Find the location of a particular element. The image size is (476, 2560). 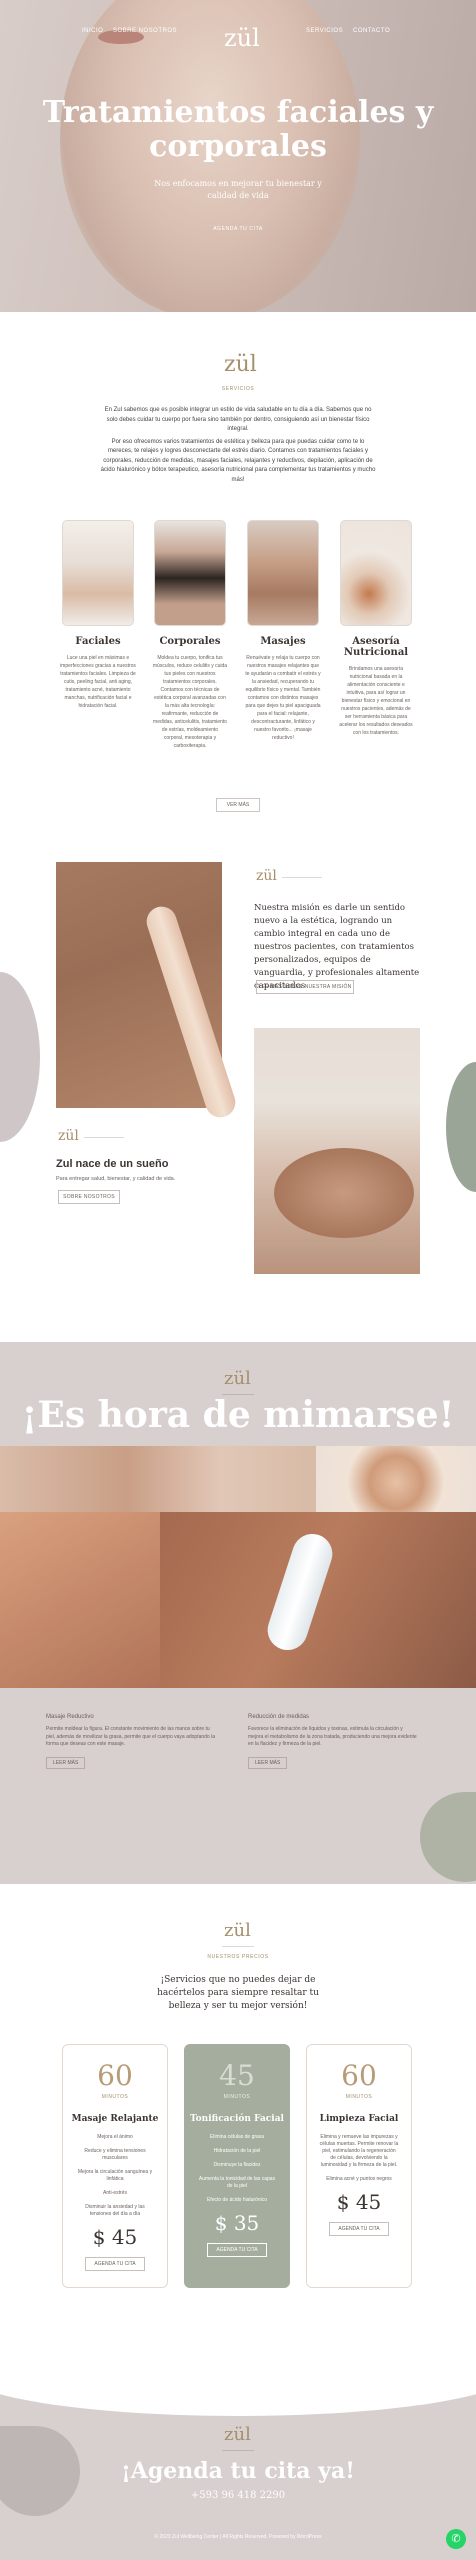

nav-servicios: SERVICIOS is located at coordinates (324, 31).